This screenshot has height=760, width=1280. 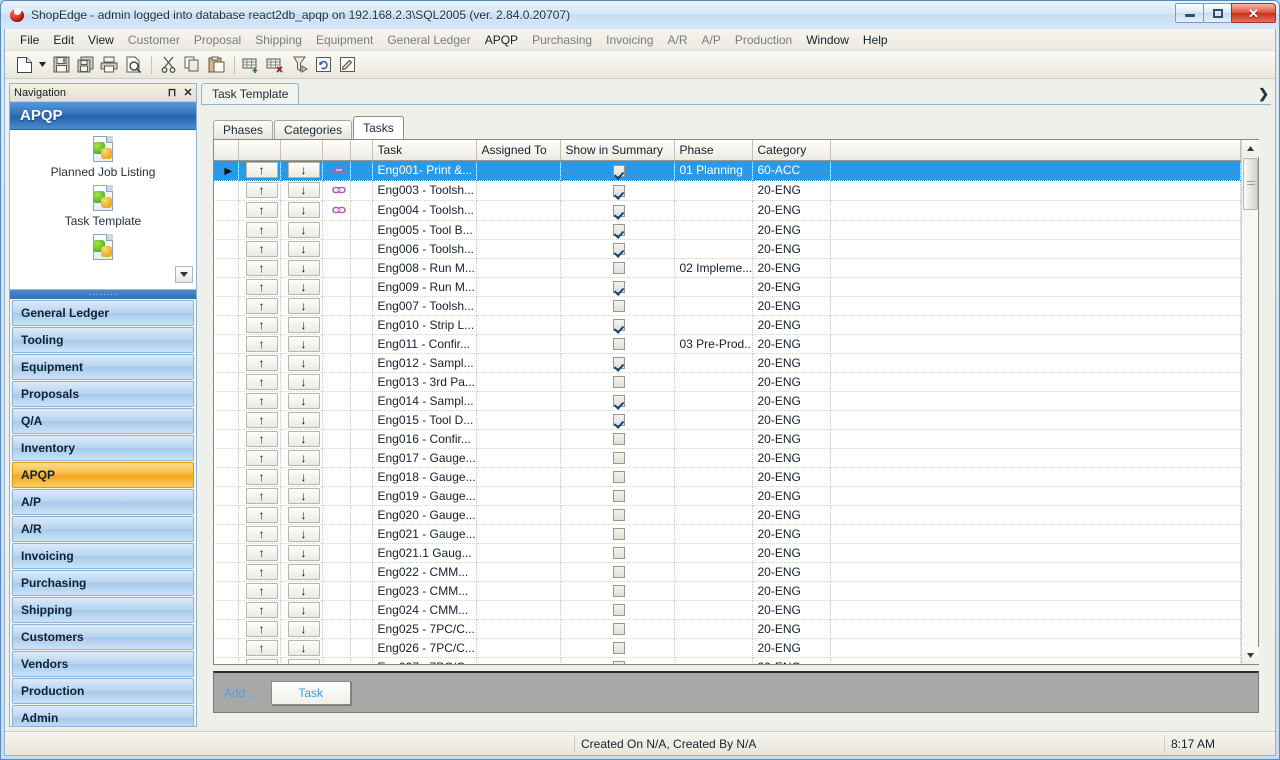 I want to click on table-row: ↑ ↓ Eng011 - Confir... 03 Pre-Prod... 20-ENG, so click(x=727, y=344).